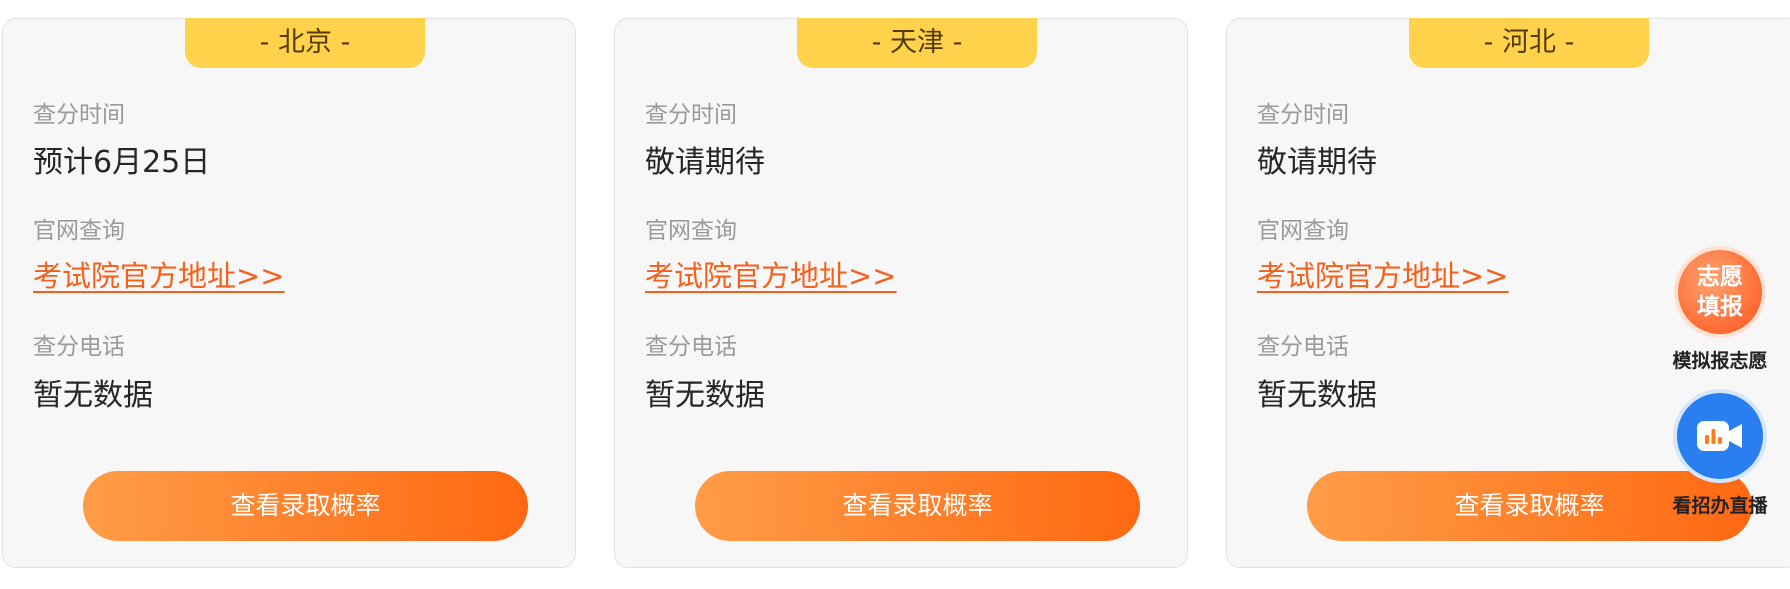  Describe the element at coordinates (1720, 277) in the screenshot. I see `volunteer-badge-line1: 志愿` at that location.